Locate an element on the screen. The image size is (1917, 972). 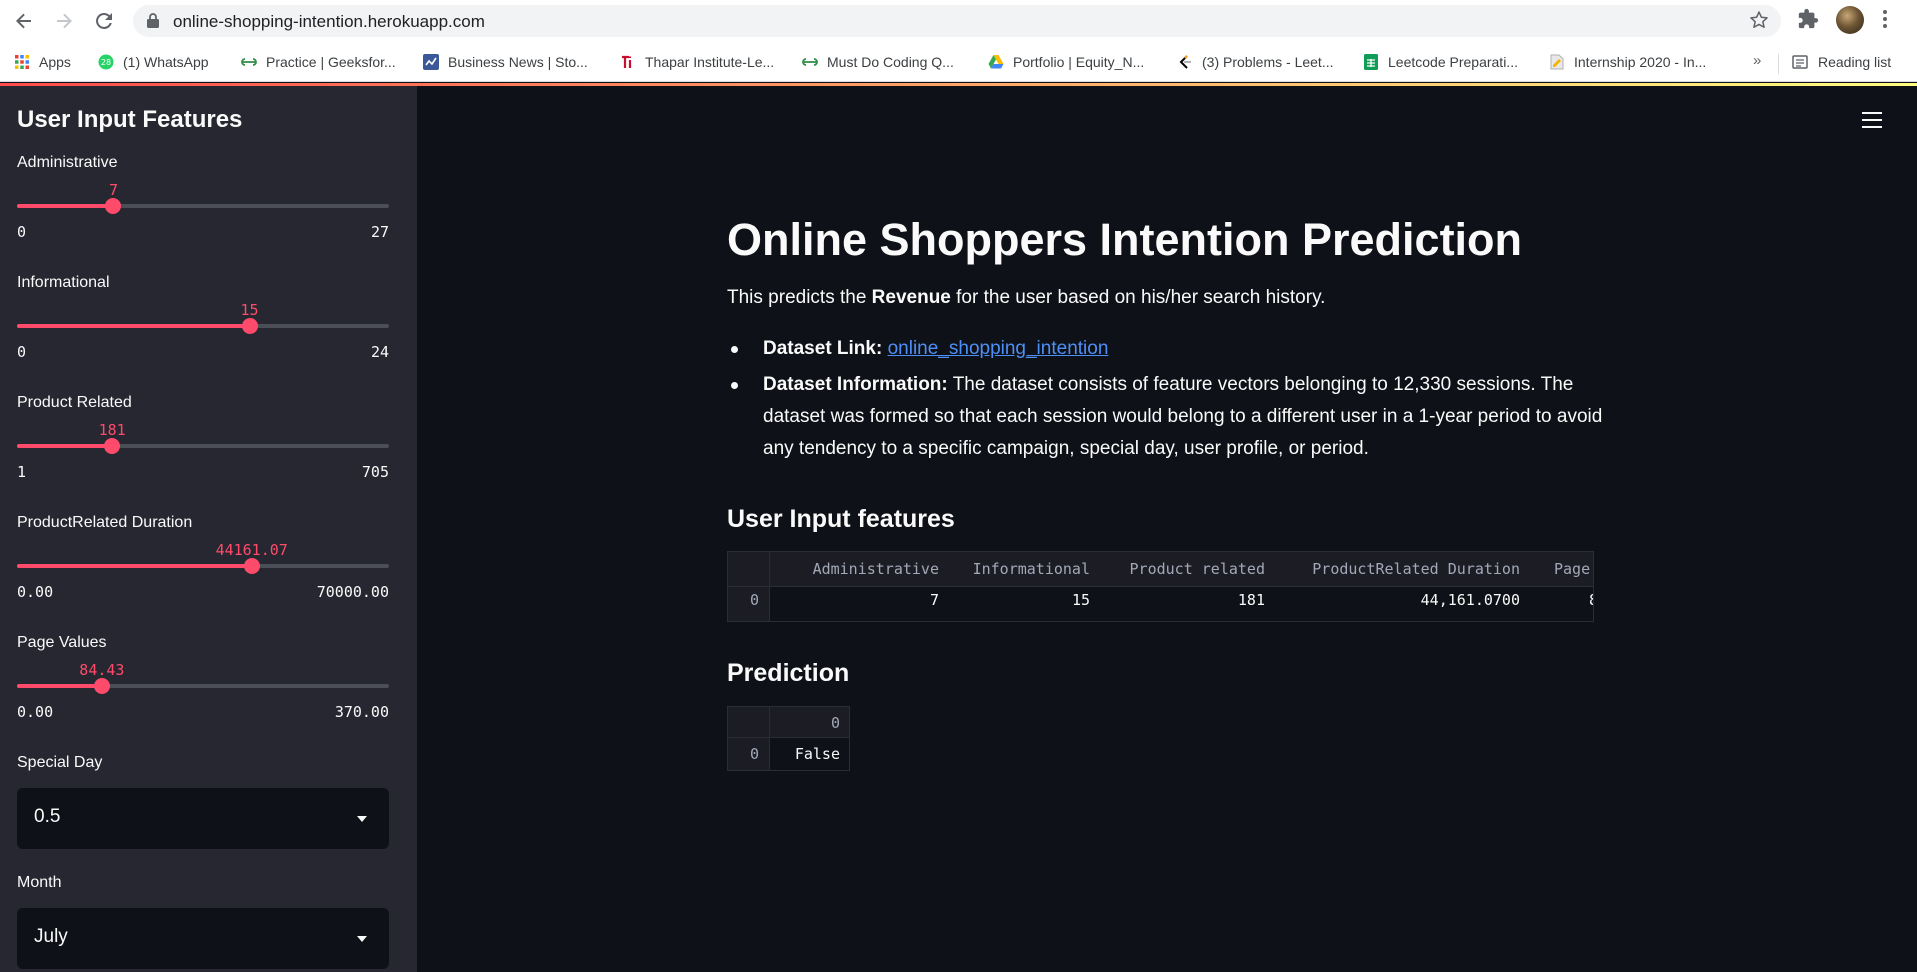
revenue-bold: Revenue is located at coordinates (911, 297).